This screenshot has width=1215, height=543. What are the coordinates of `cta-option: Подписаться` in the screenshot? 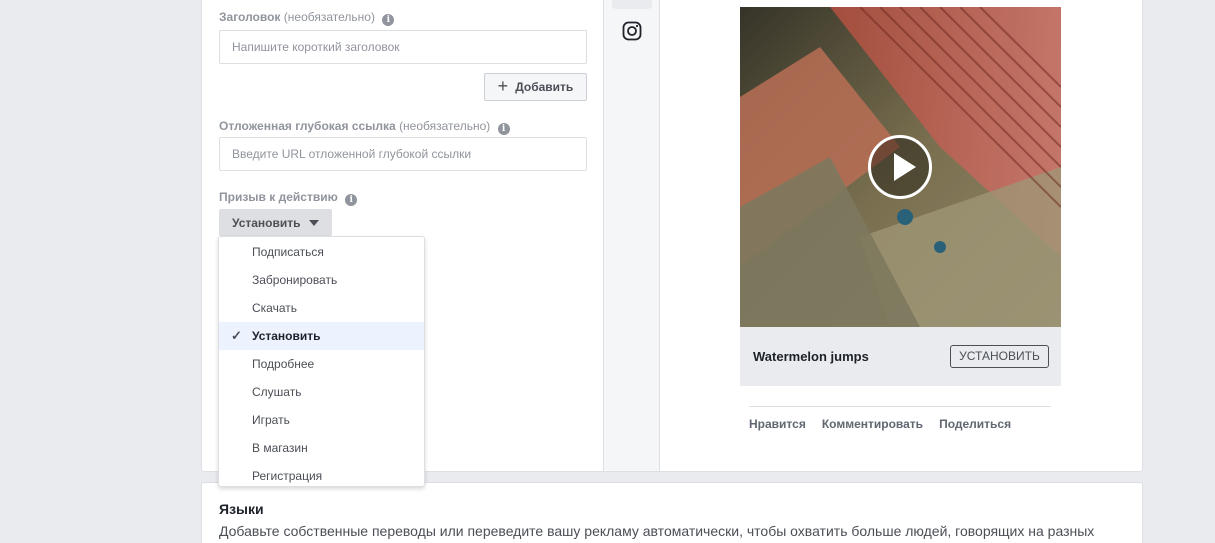 It's located at (321, 252).